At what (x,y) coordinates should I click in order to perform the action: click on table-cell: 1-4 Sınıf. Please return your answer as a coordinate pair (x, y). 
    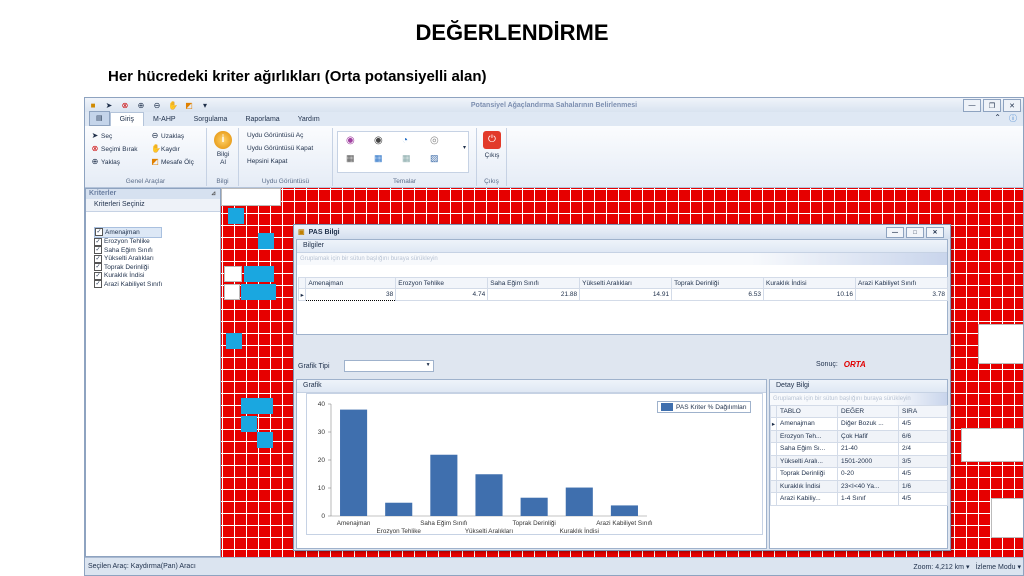
    Looking at the image, I should click on (868, 499).